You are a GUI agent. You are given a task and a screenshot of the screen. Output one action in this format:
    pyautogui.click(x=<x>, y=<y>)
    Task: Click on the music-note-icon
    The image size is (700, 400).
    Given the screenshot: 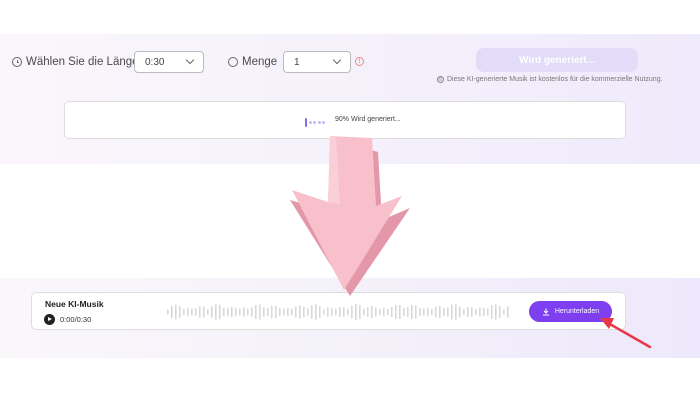 What is the action you would take?
    pyautogui.click(x=233, y=62)
    